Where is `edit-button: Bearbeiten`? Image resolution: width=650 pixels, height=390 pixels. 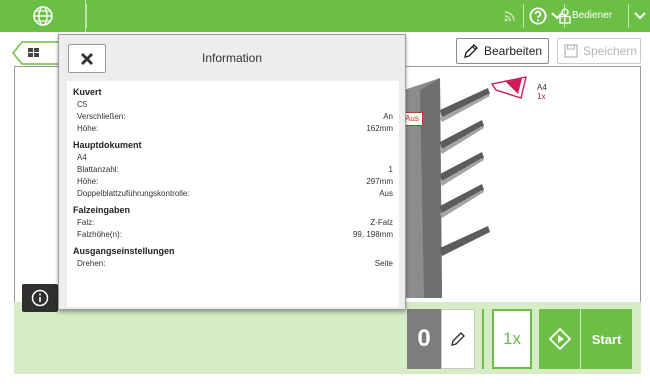 edit-button: Bearbeiten is located at coordinates (502, 51).